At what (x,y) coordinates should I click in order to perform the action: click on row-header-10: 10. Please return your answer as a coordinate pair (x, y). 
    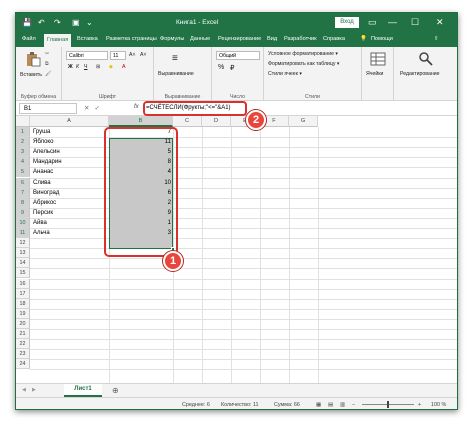
    Looking at the image, I should click on (23, 222).